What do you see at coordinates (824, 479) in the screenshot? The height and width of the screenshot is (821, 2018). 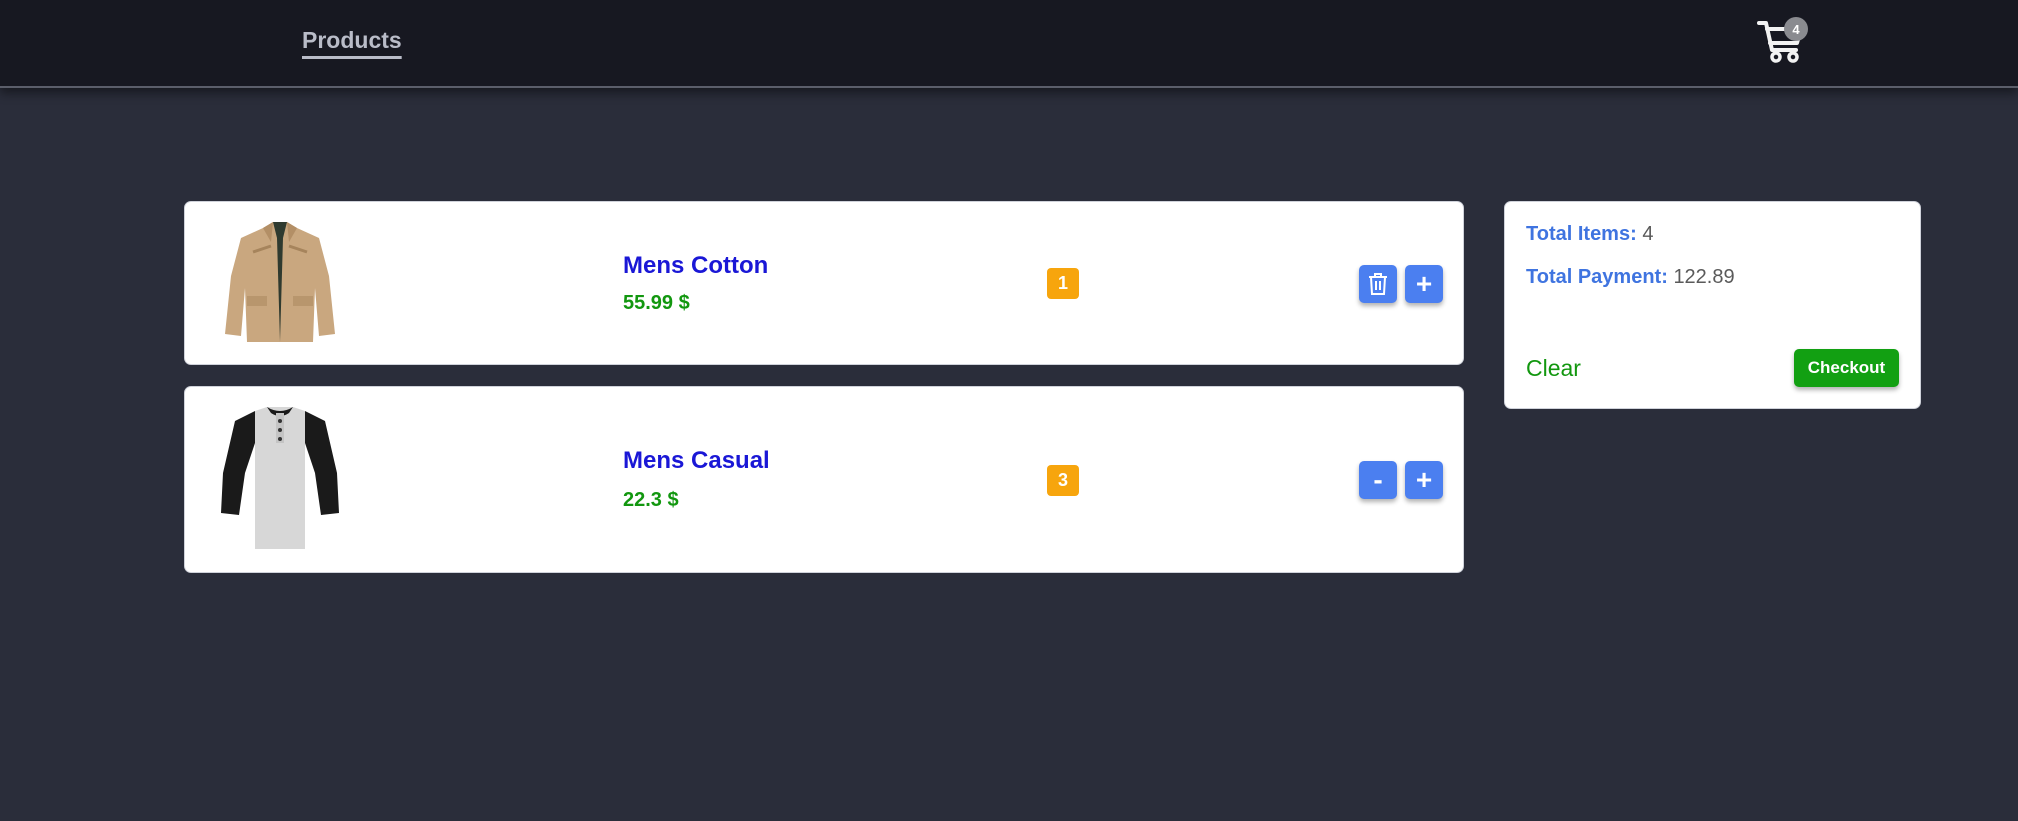 I see `cart-item-card: Mens Casual 22.3 $ 3 - +` at bounding box center [824, 479].